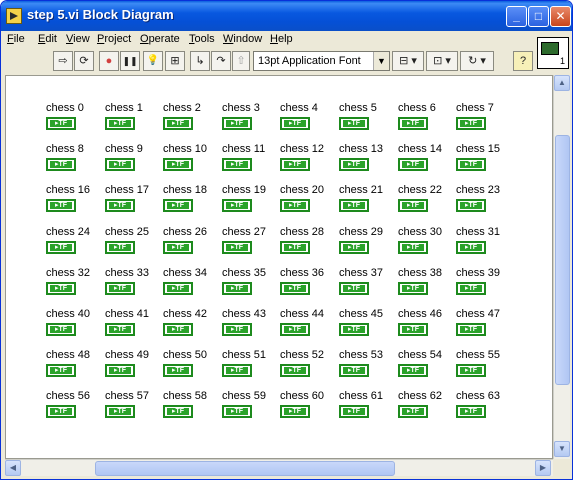 This screenshot has height=480, width=573. Describe the element at coordinates (442, 61) in the screenshot. I see `distribute-objects-button: ⊡ ▾` at that location.